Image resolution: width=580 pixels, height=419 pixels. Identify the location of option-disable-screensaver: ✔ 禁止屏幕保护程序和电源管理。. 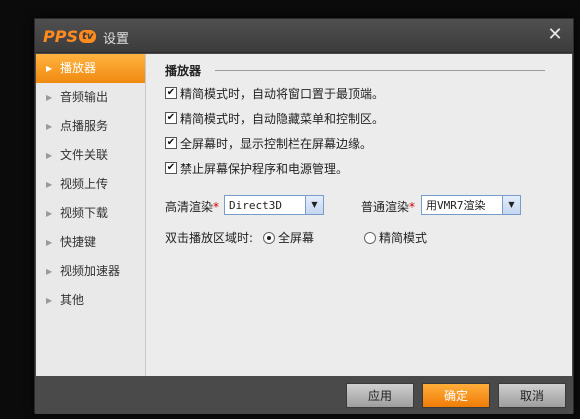
(256, 168).